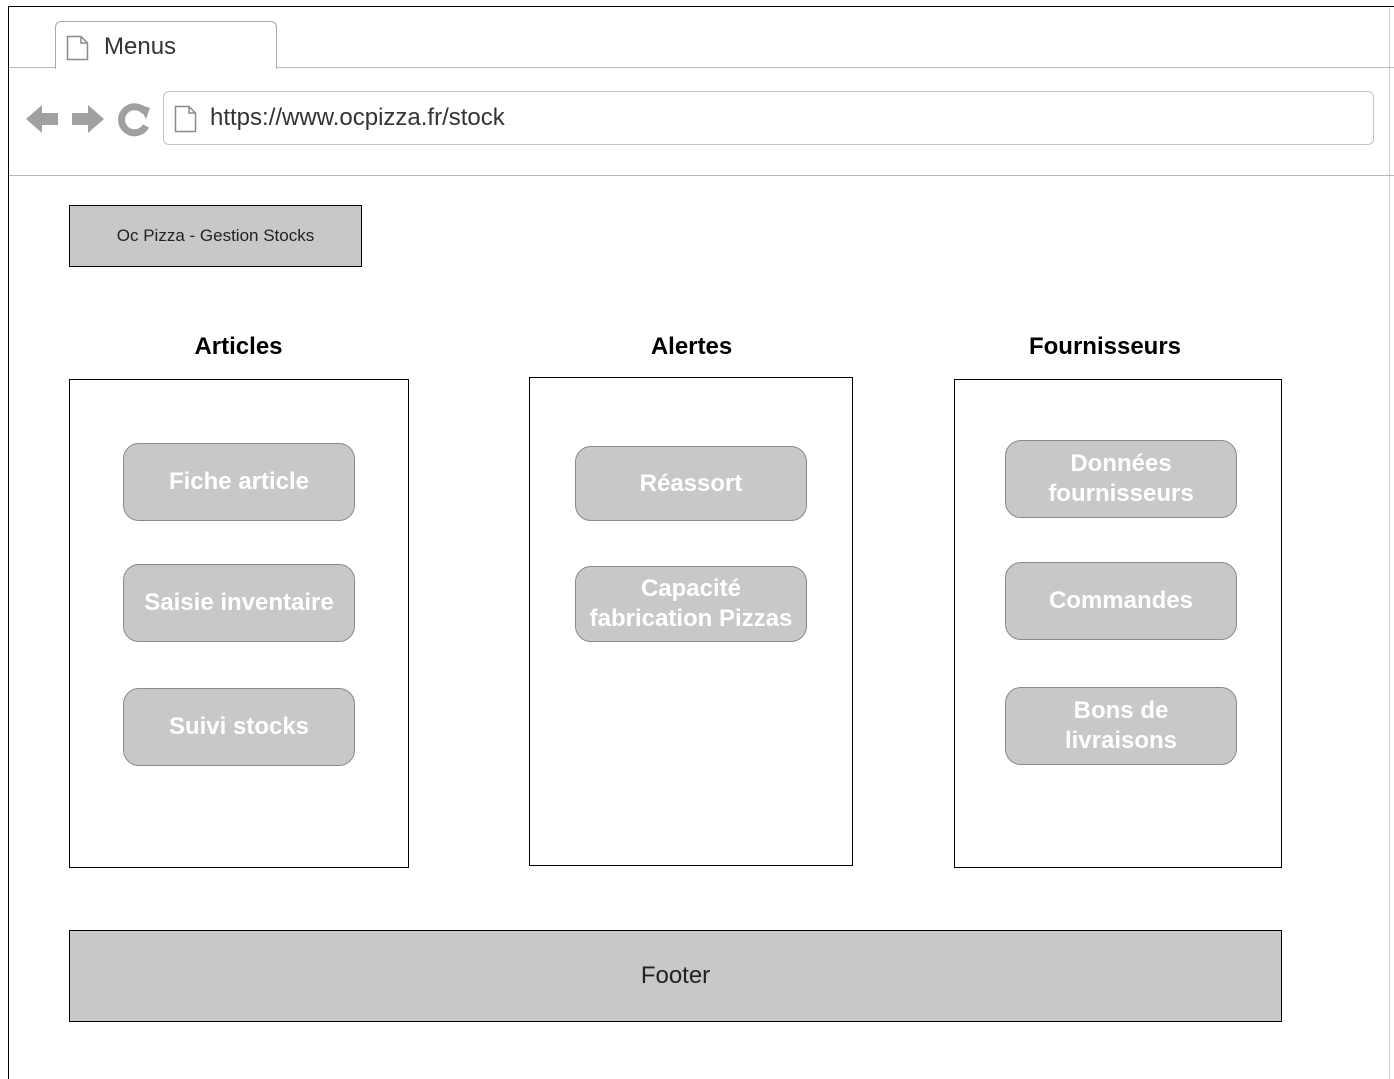 The image size is (1394, 1079). What do you see at coordinates (238, 346) in the screenshot?
I see `articles-title: Articles` at bounding box center [238, 346].